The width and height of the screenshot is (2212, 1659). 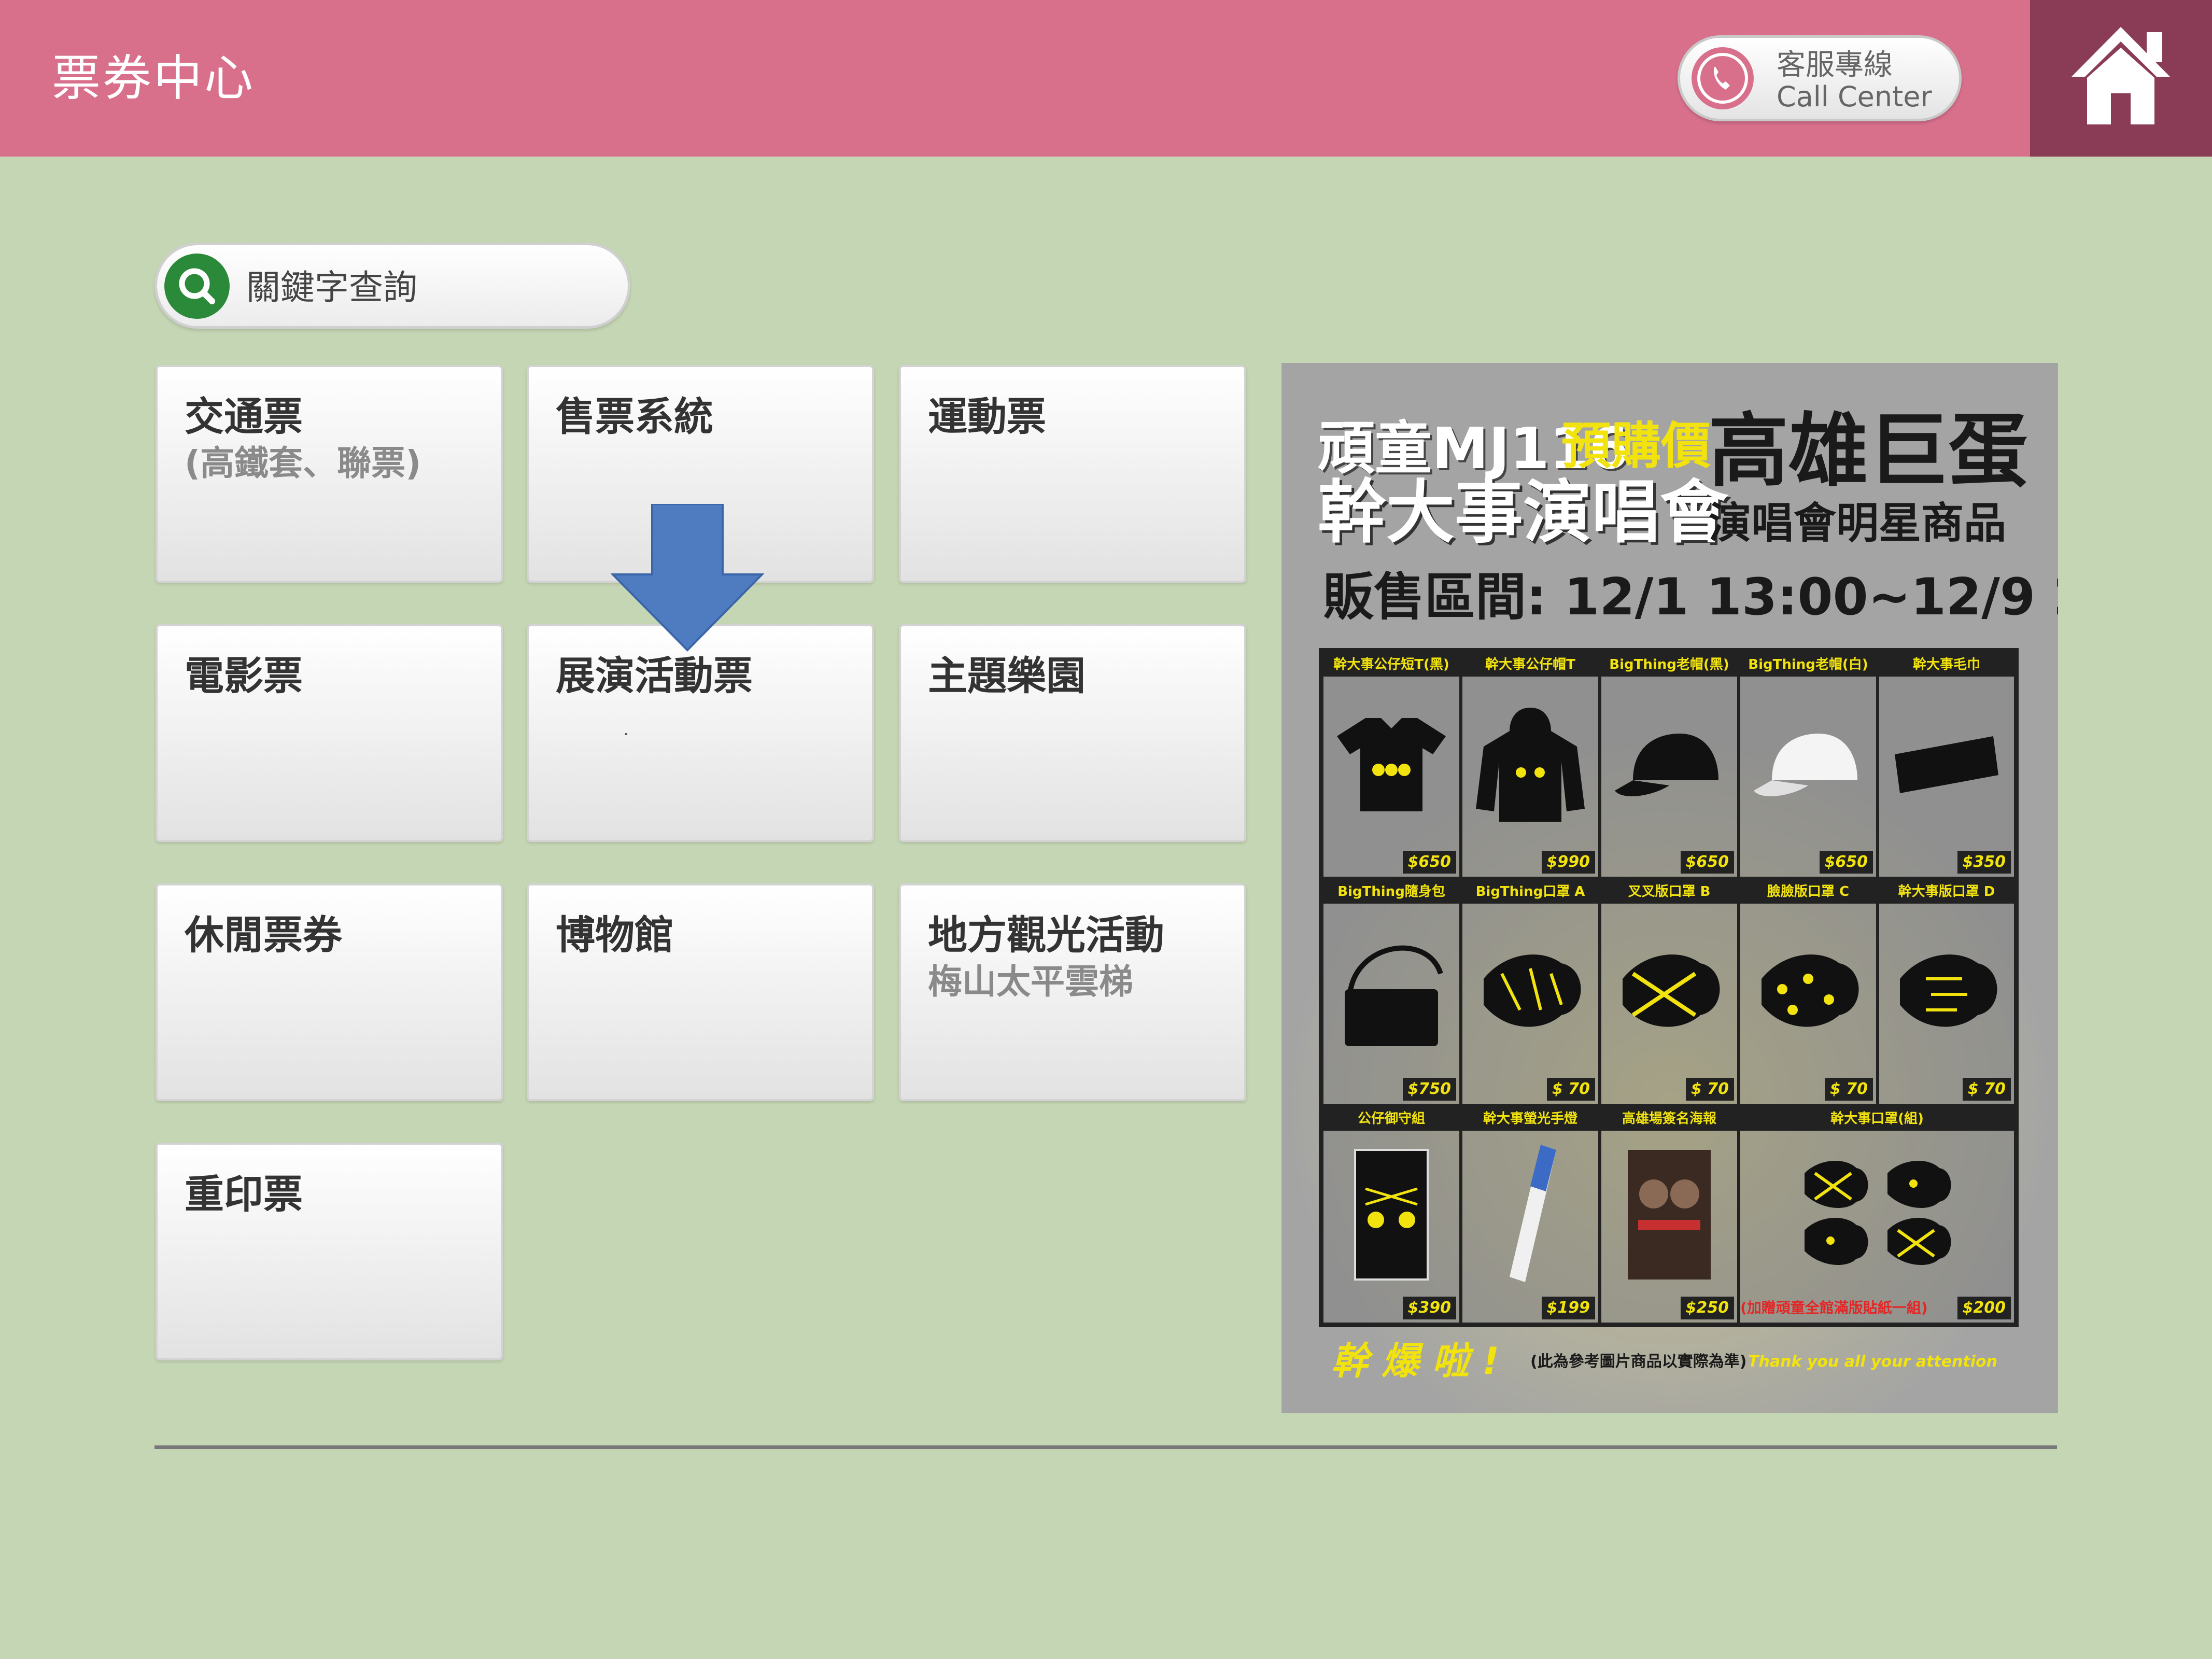 I want to click on category-title: 電影票, so click(x=244, y=676).